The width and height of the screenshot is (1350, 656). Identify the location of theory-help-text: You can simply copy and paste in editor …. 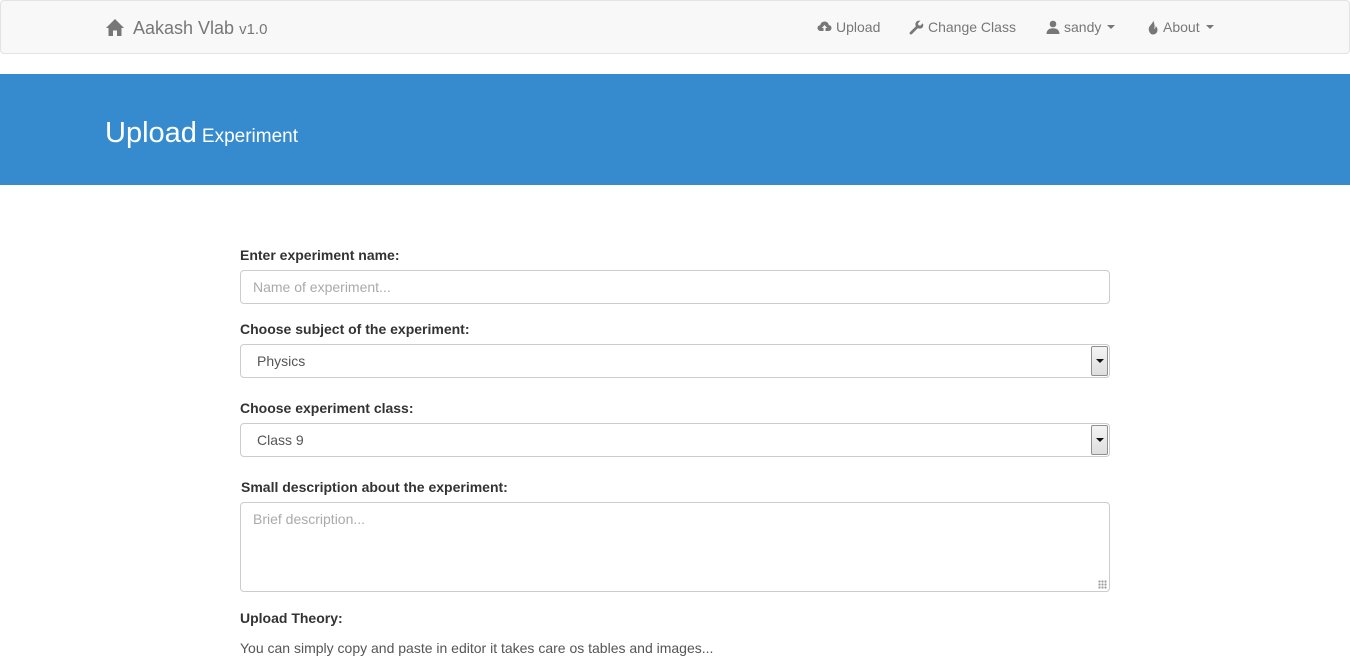
(477, 648).